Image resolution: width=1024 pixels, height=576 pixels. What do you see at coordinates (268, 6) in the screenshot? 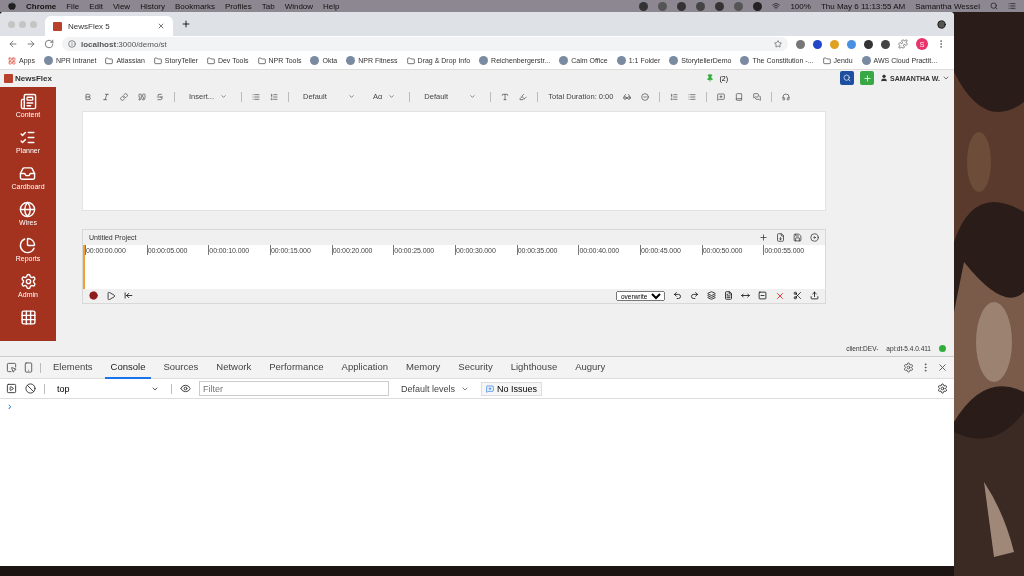
I see `menu-item: Tab` at bounding box center [268, 6].